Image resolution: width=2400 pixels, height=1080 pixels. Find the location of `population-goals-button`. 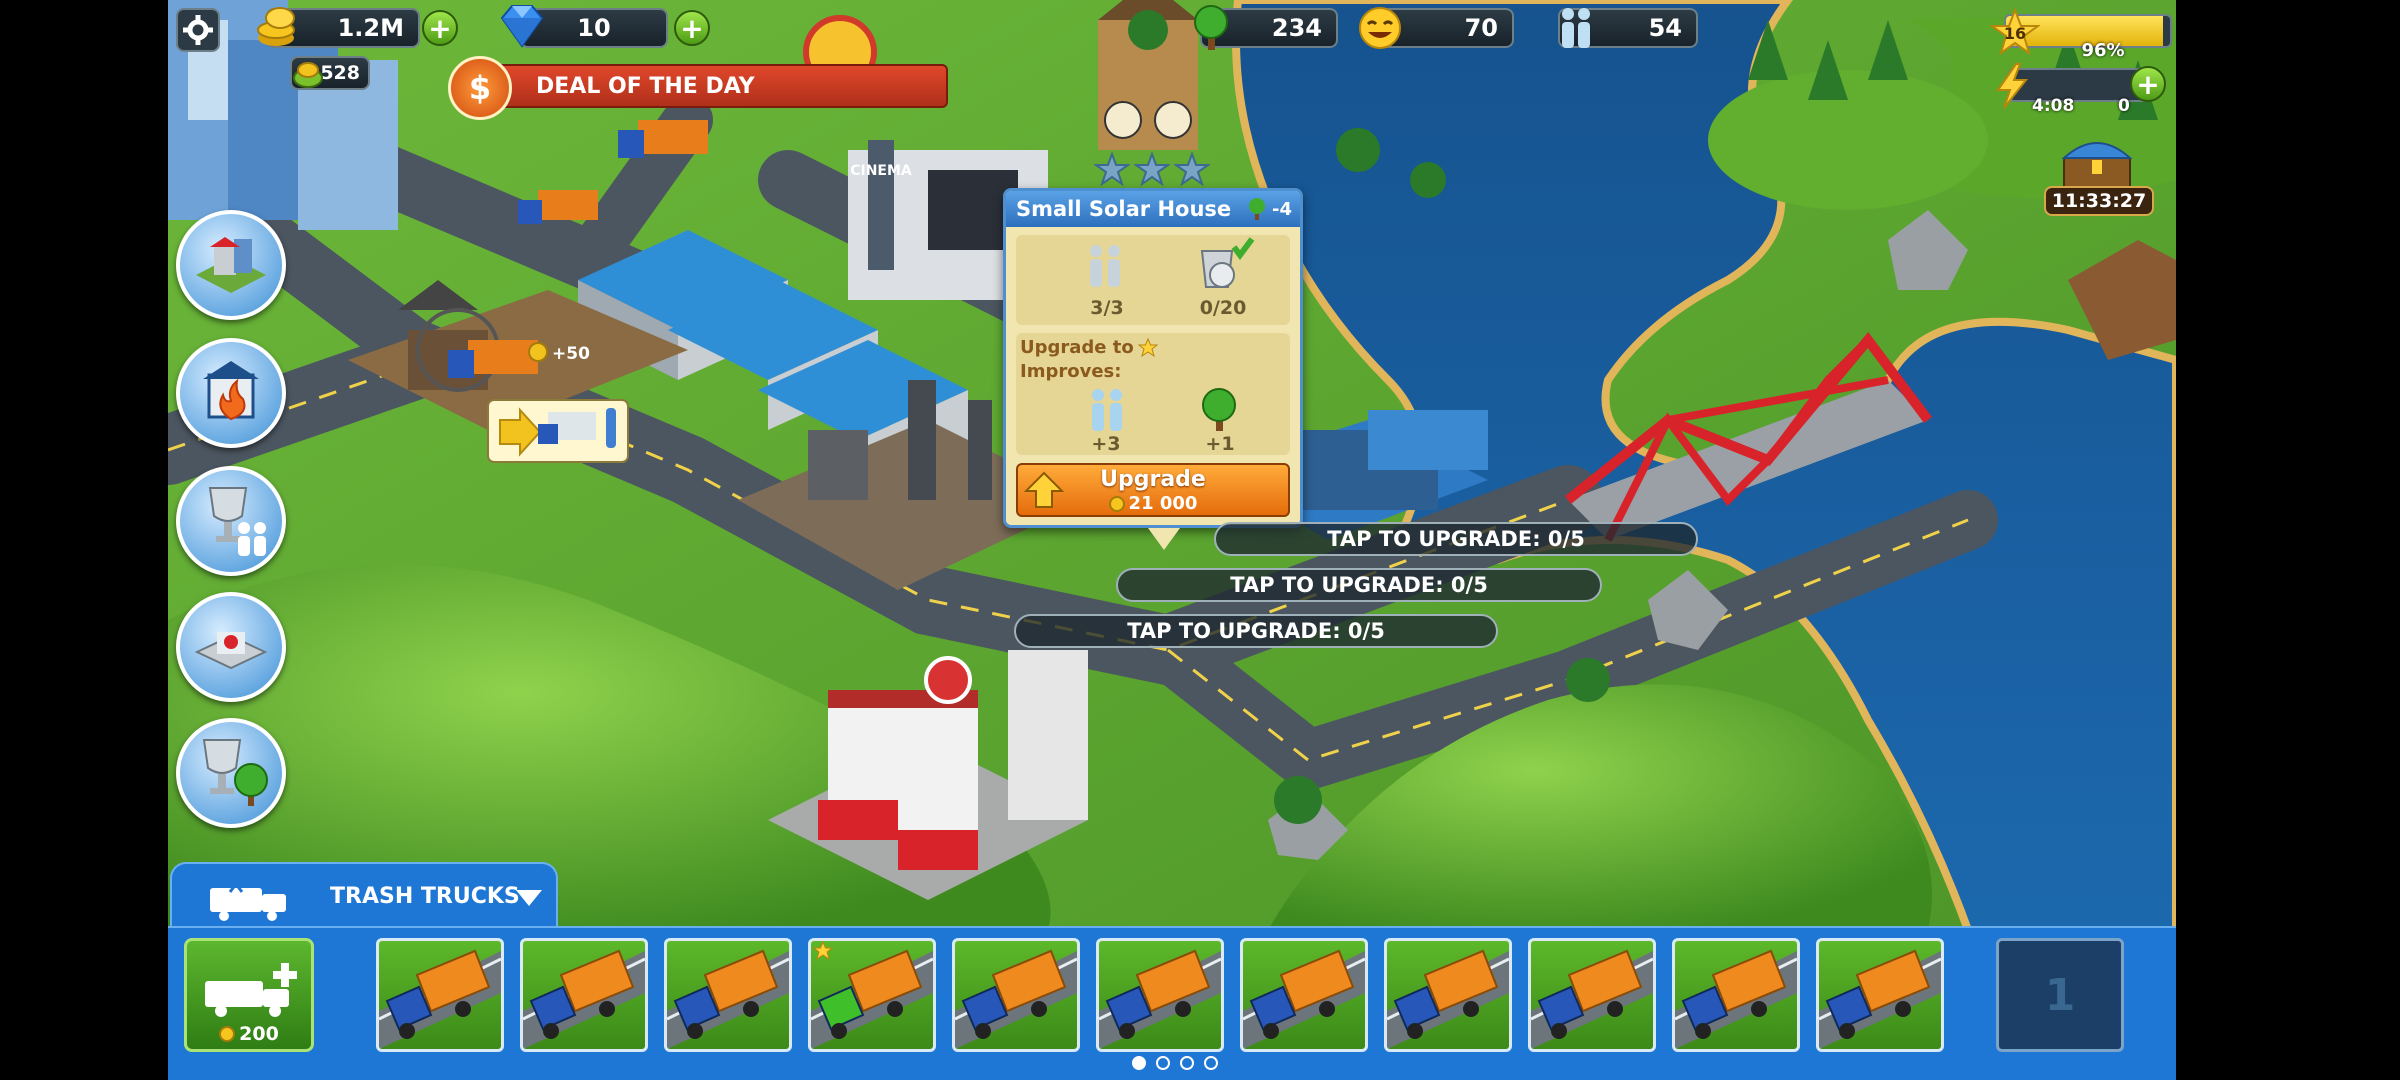

population-goals-button is located at coordinates (231, 521).